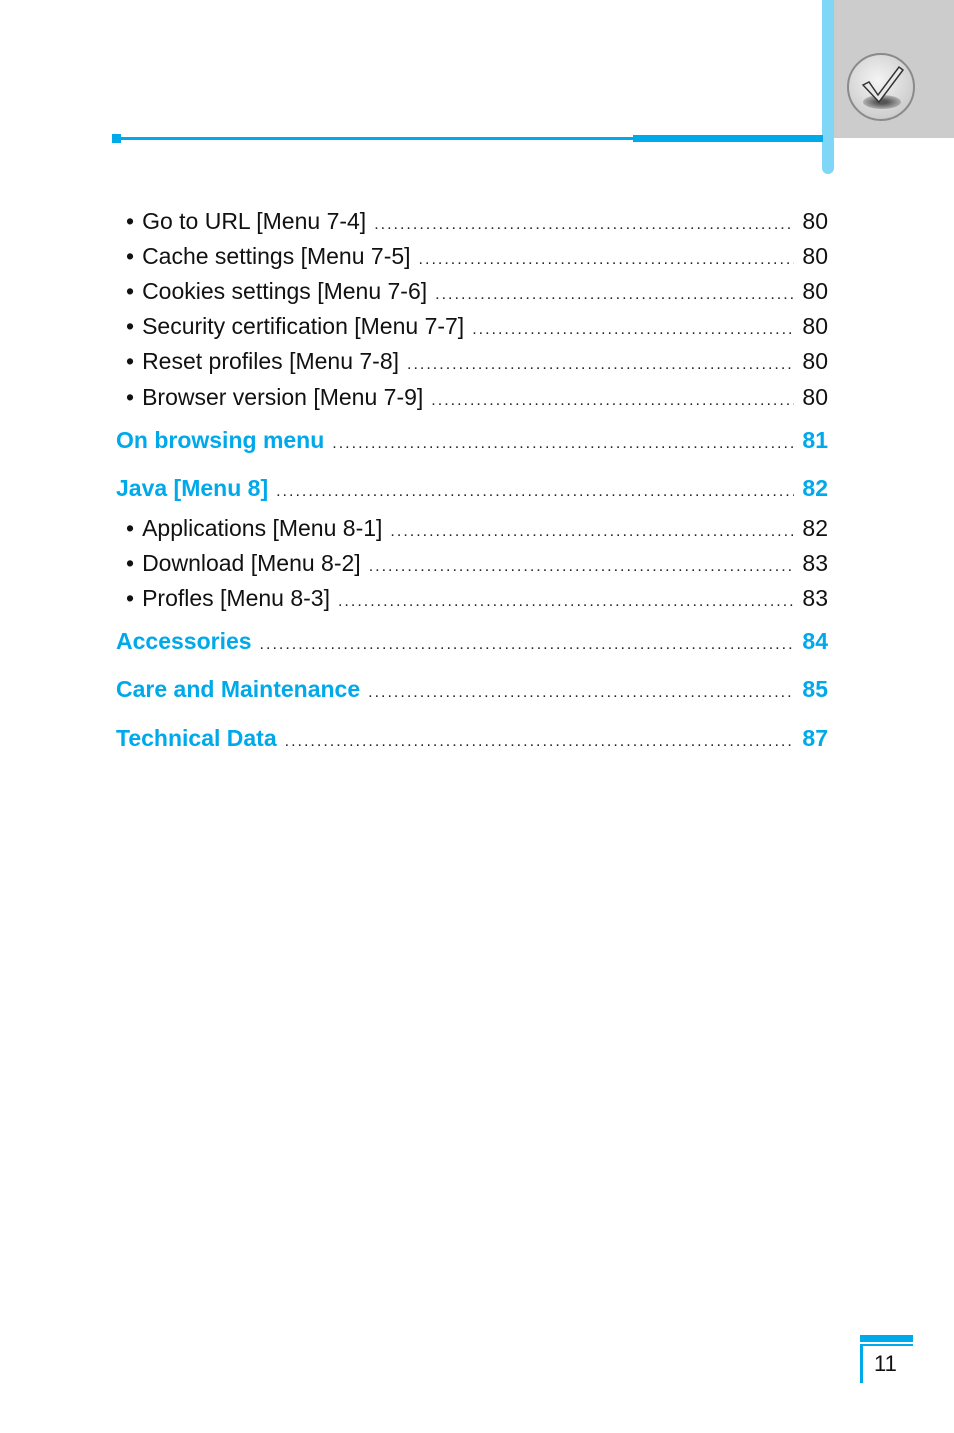 Image resolution: width=954 pixels, height=1433 pixels. I want to click on toc-section: Care and Maintenance 85, so click(472, 691).